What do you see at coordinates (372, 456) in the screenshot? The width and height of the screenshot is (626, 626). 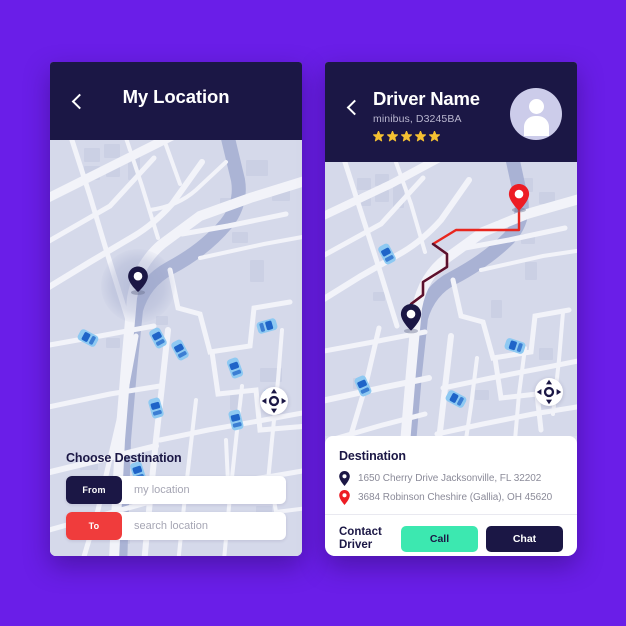 I see `card-title: Destination` at bounding box center [372, 456].